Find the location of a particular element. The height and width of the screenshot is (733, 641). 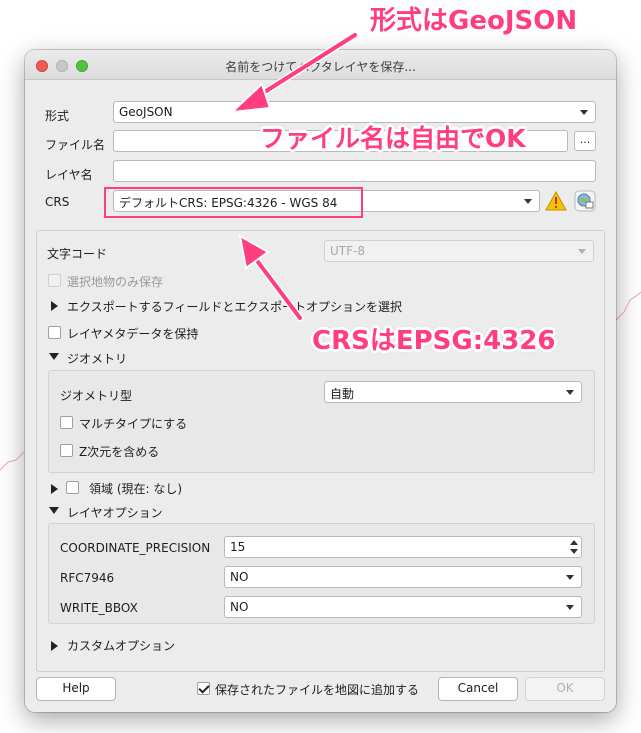

add-to-map-checkbox is located at coordinates (203, 688).